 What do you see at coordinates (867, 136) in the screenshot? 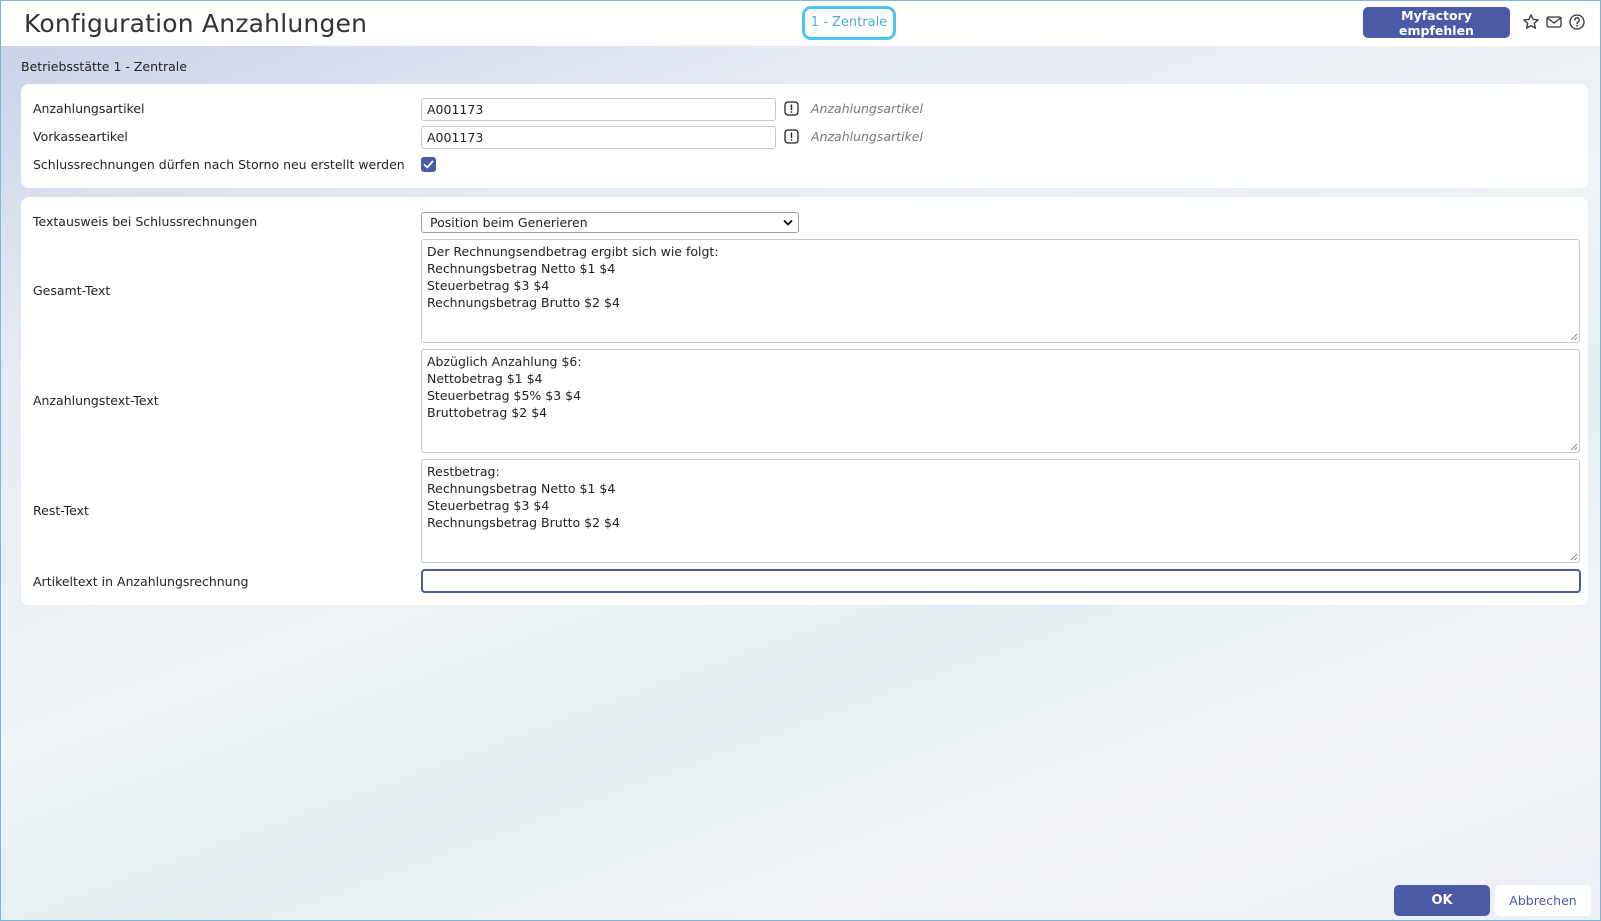
I see `prepayment-article-hint: Anzahlungsartikel` at bounding box center [867, 136].